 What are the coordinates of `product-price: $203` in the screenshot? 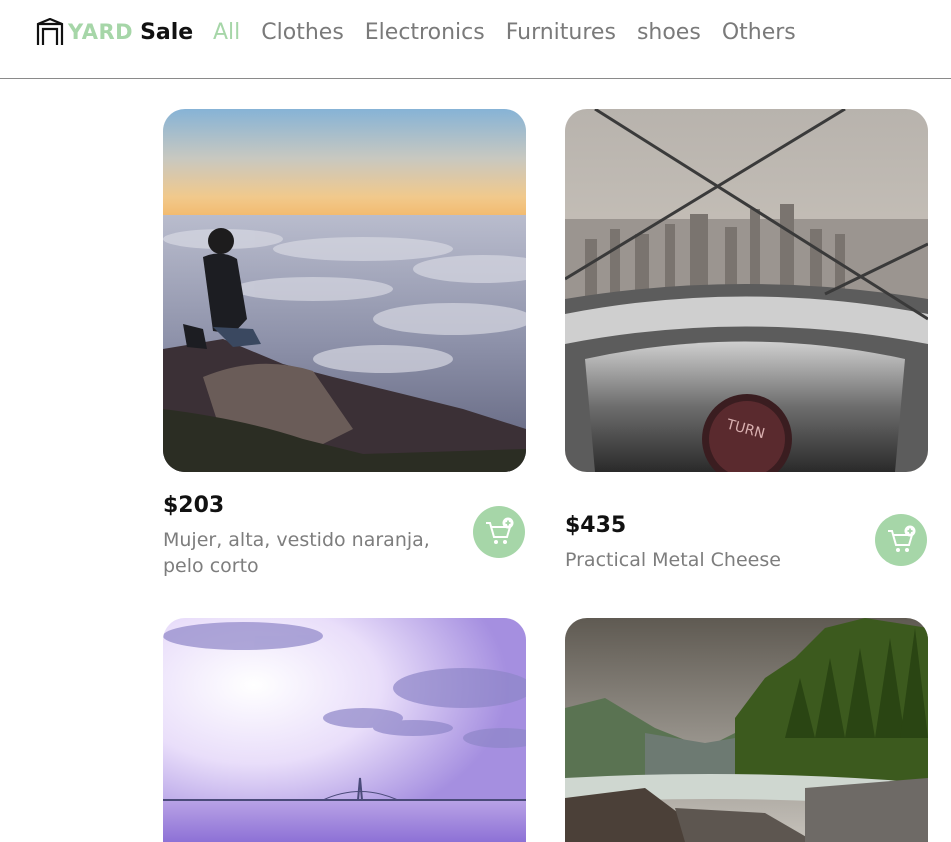 It's located at (194, 505).